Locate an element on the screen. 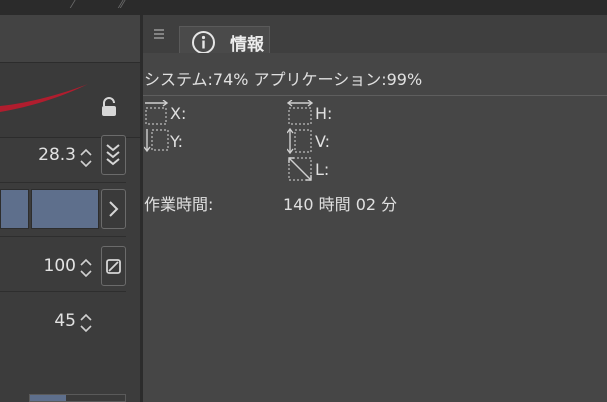  angle-value: 45 is located at coordinates (65, 321).